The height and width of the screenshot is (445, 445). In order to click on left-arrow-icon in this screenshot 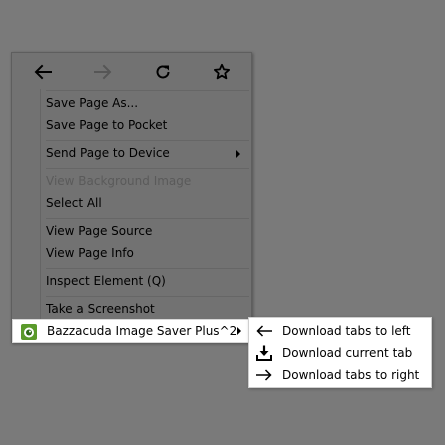, I will do `click(264, 331)`.